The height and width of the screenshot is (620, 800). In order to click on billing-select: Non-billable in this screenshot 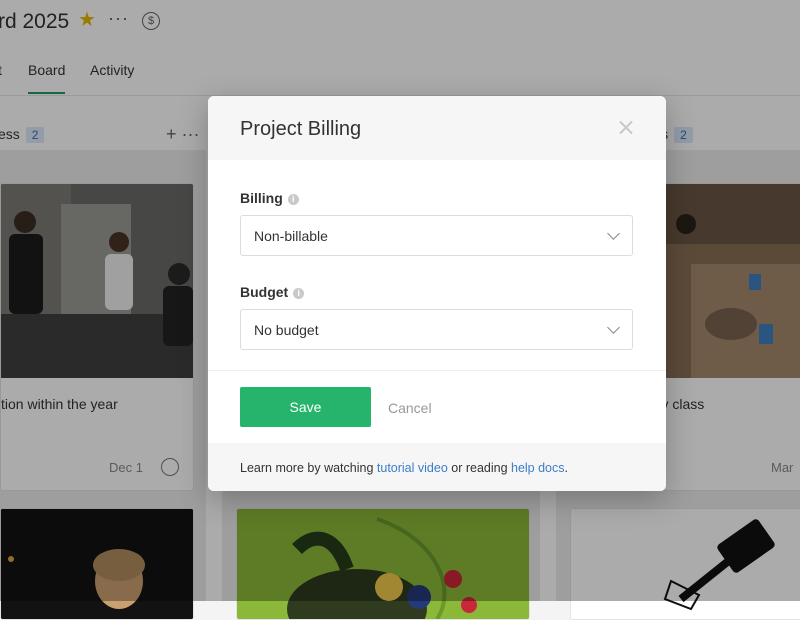, I will do `click(436, 235)`.